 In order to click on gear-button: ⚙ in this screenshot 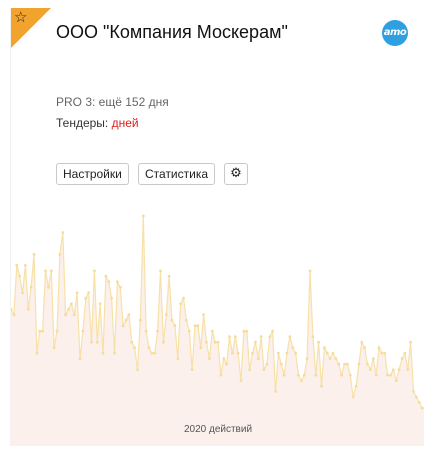, I will do `click(236, 174)`.